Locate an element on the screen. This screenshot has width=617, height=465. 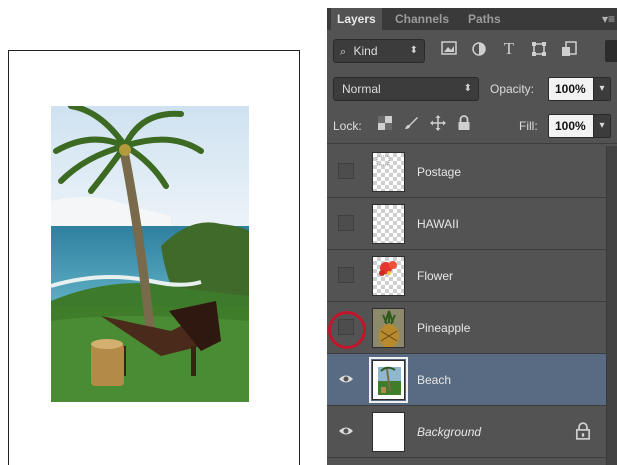
layer-row-flower: Flower is located at coordinates (472, 276).